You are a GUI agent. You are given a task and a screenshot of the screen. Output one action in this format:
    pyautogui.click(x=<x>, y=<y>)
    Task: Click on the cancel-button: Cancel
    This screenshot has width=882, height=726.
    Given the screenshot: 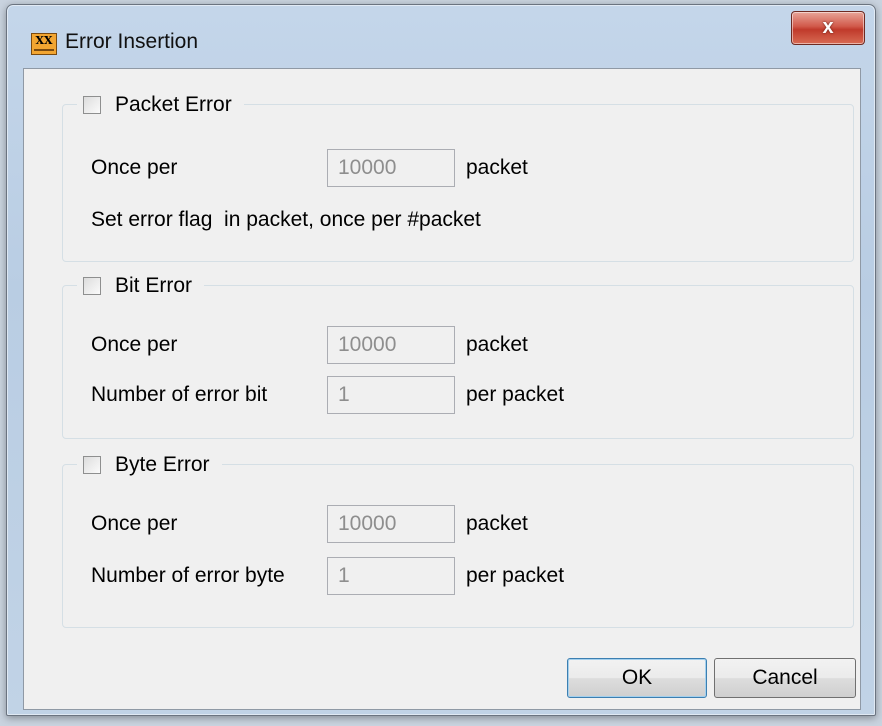 What is the action you would take?
    pyautogui.click(x=785, y=678)
    